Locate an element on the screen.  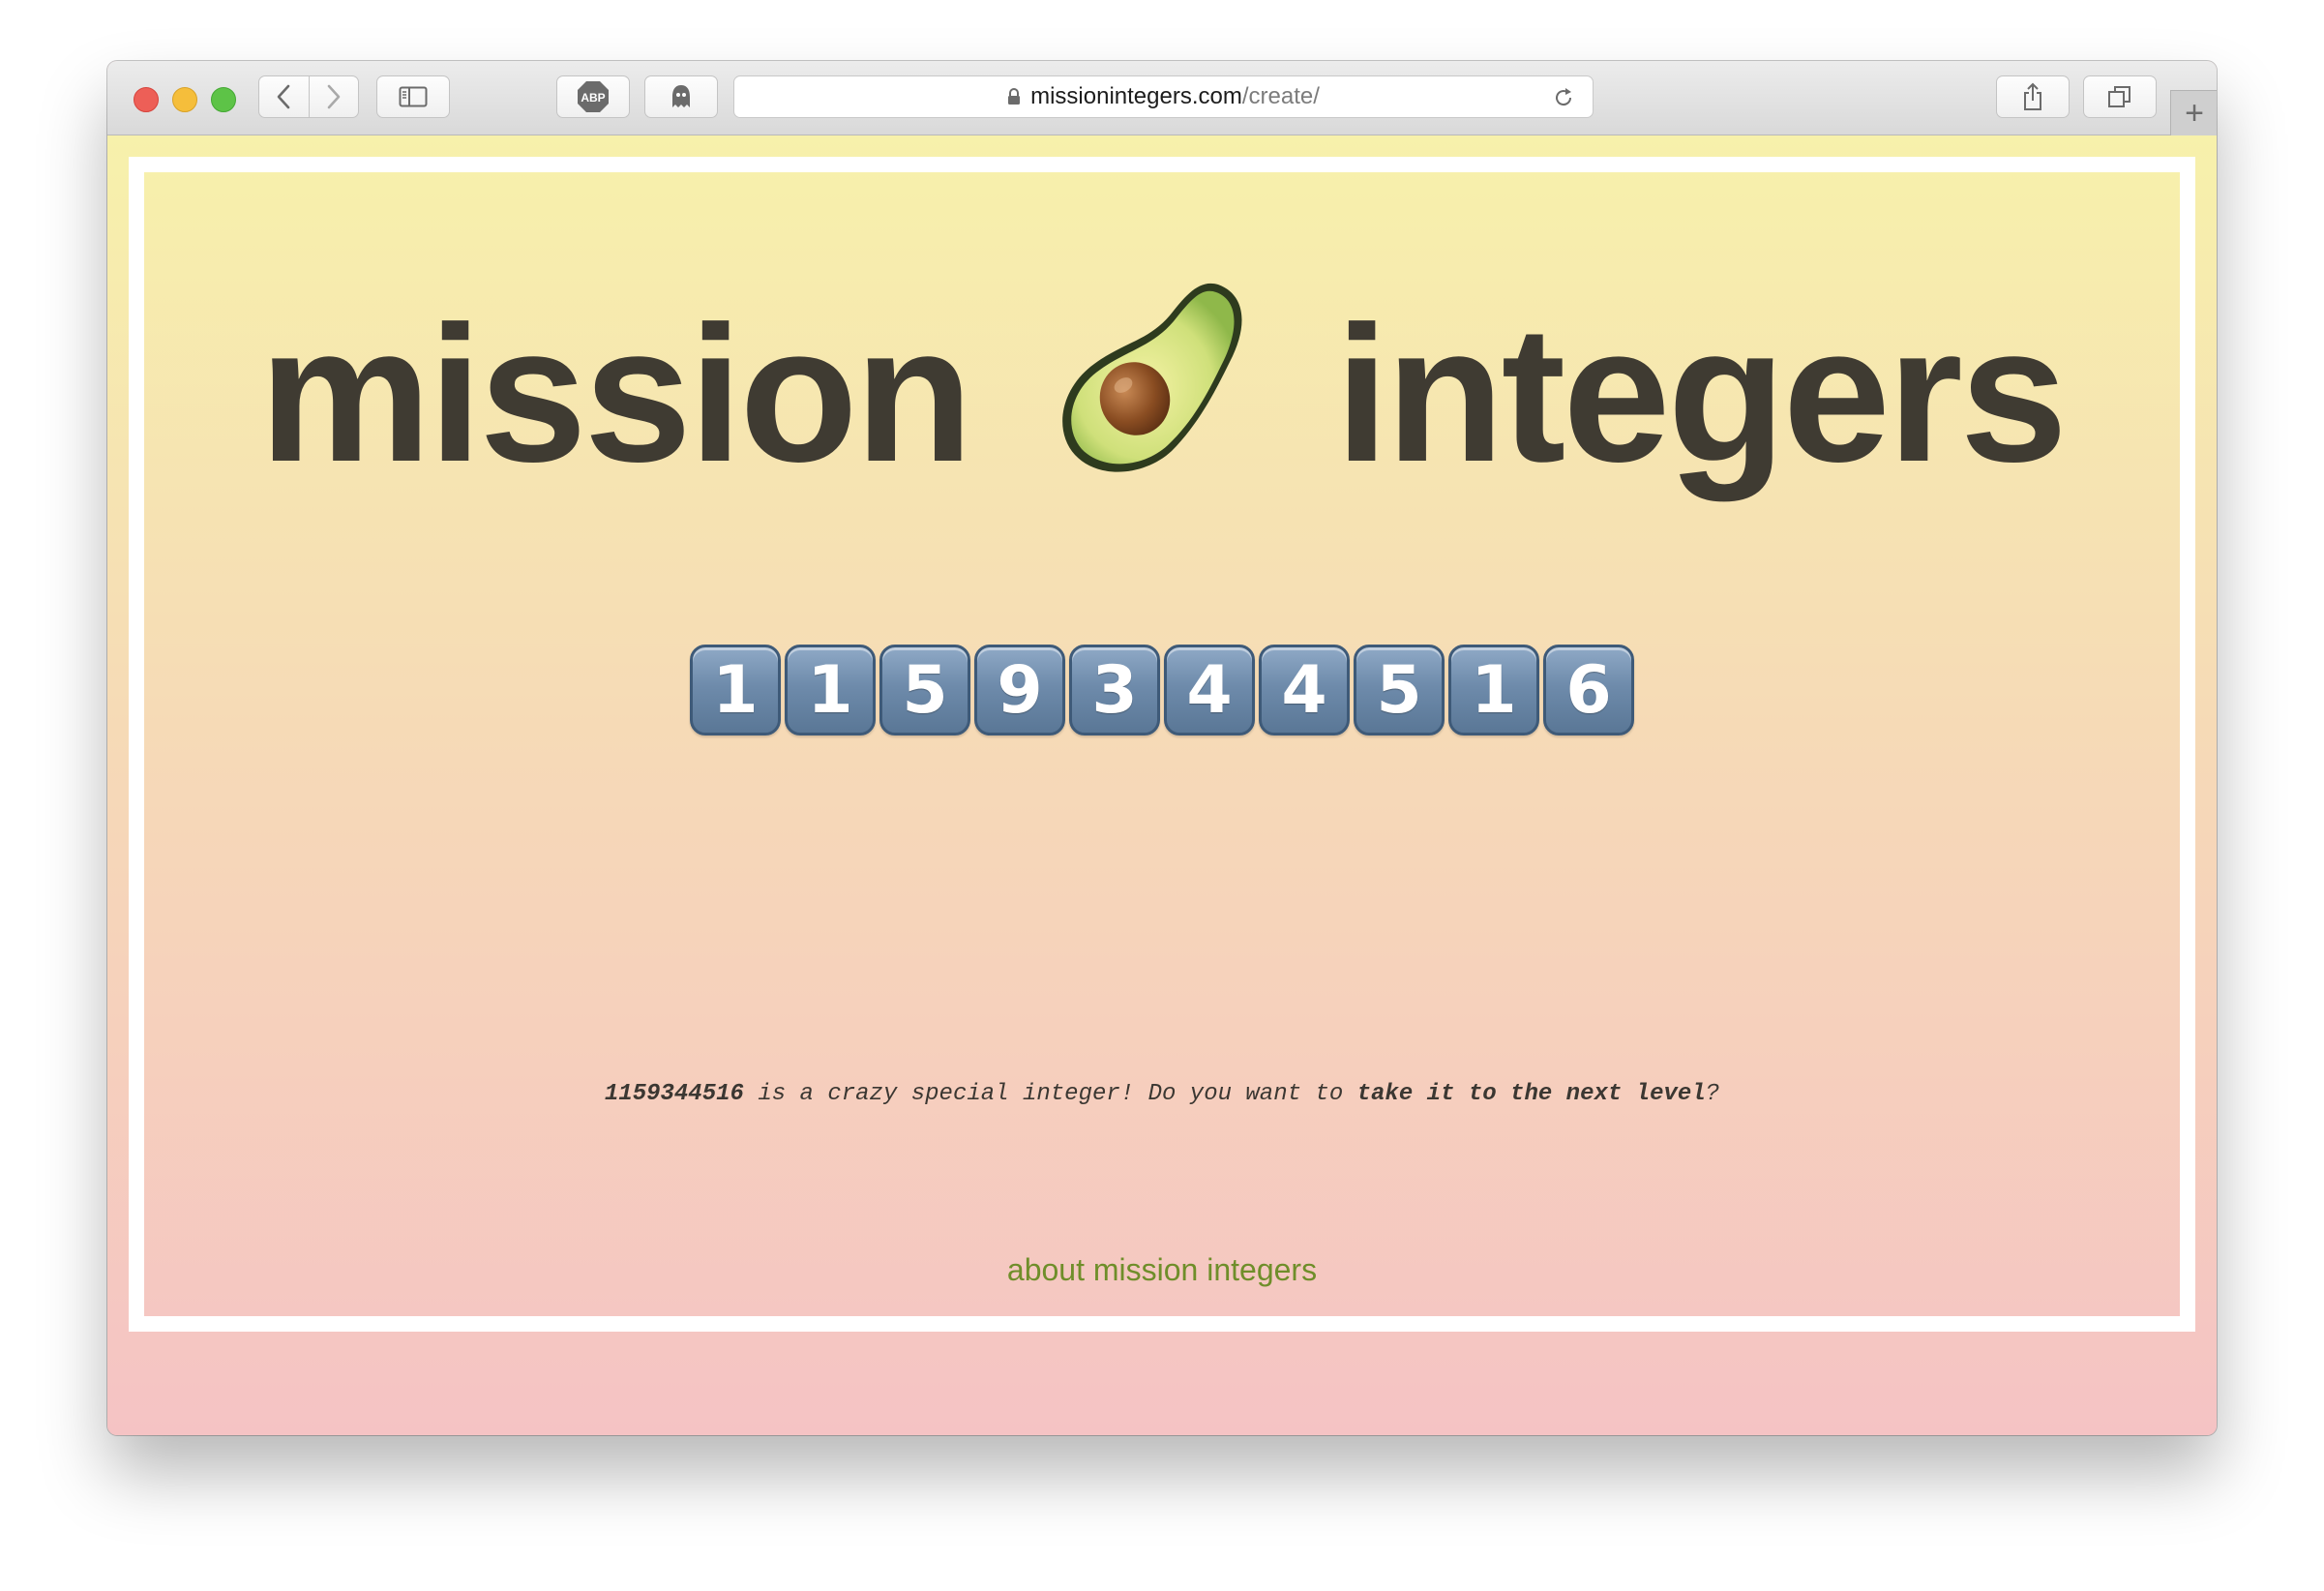
sidebar-button is located at coordinates (413, 97).